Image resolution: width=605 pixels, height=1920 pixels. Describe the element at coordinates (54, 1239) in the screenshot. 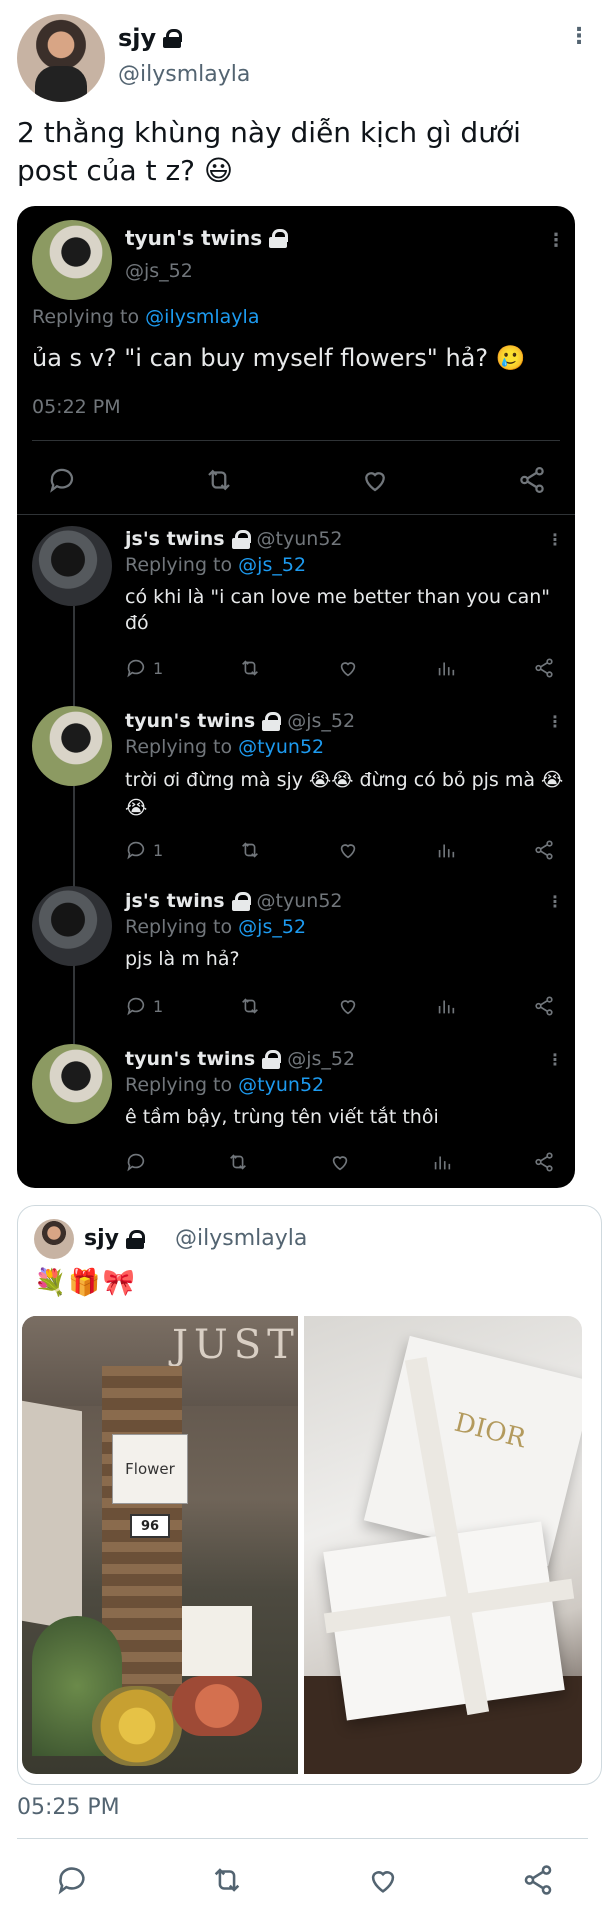

I see `quoted-avatar` at that location.